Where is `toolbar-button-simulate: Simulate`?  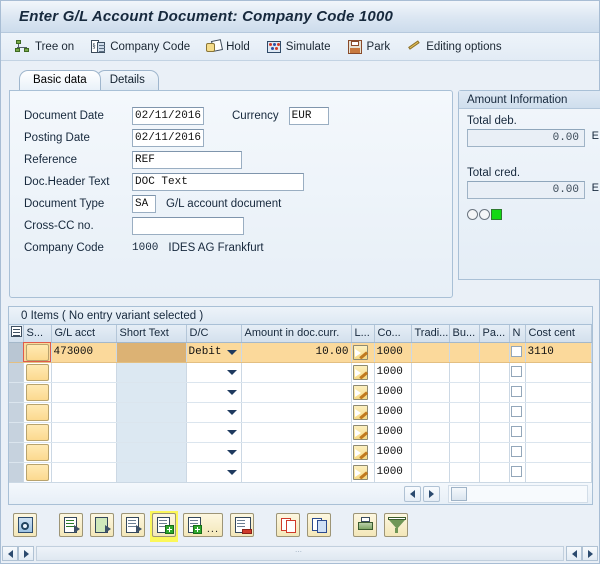 toolbar-button-simulate: Simulate is located at coordinates (298, 47).